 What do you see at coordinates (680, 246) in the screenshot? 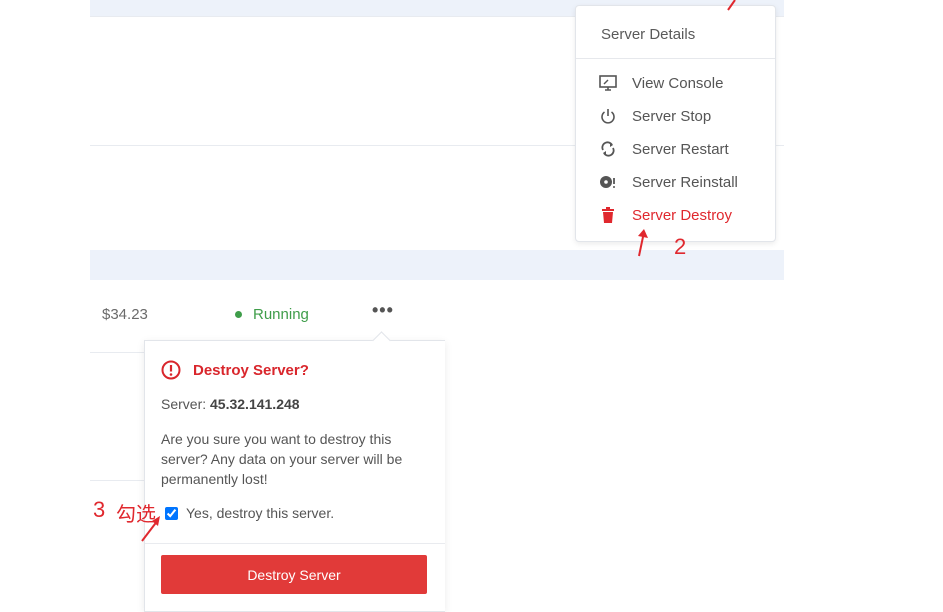
I see `annotation-step-2: 2` at bounding box center [680, 246].